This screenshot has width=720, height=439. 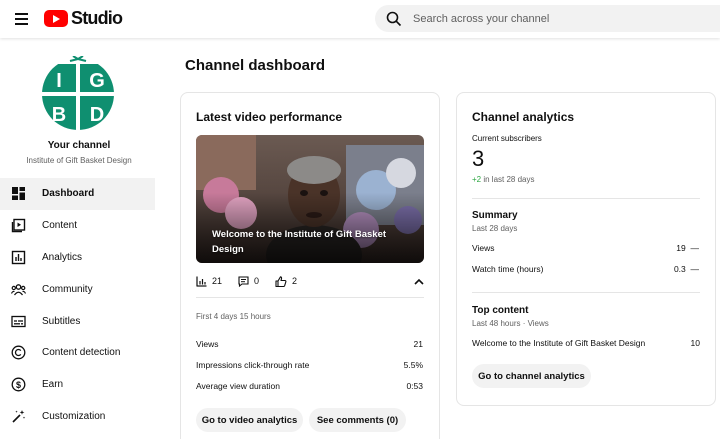 What do you see at coordinates (53, 385) in the screenshot?
I see `sidebar-item-label: Earn` at bounding box center [53, 385].